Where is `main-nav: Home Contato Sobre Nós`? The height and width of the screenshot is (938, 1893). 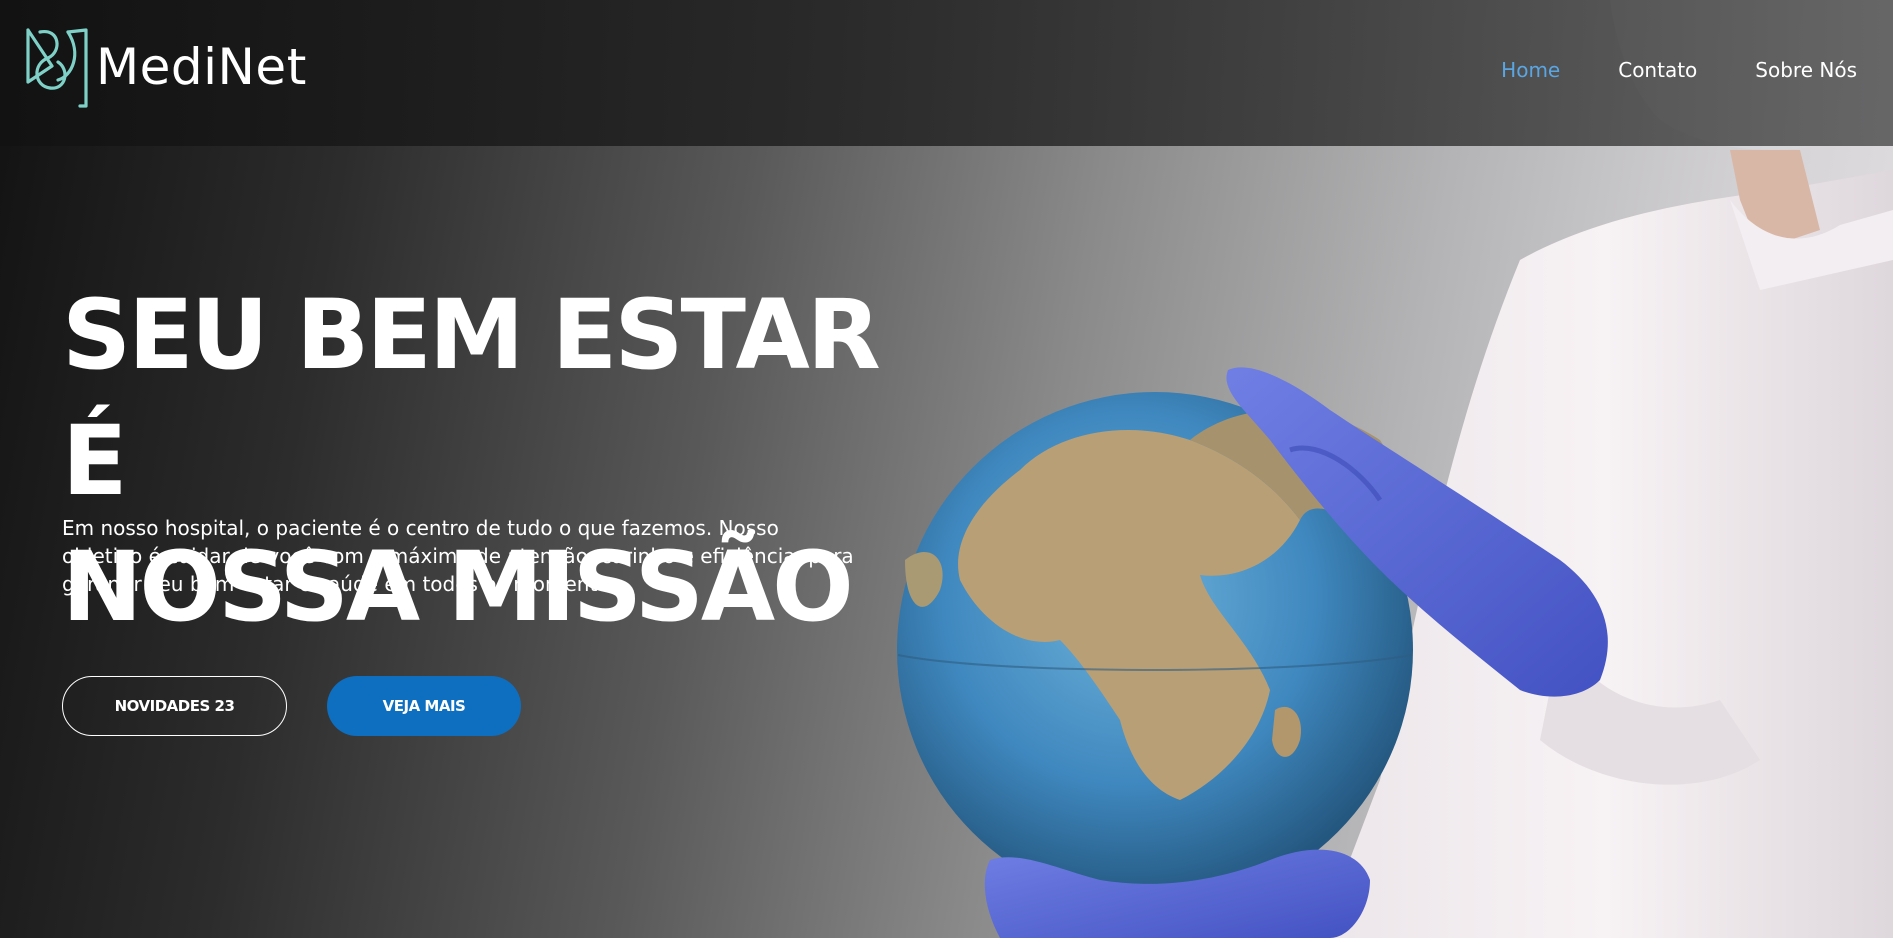 main-nav: Home Contato Sobre Nós is located at coordinates (1679, 70).